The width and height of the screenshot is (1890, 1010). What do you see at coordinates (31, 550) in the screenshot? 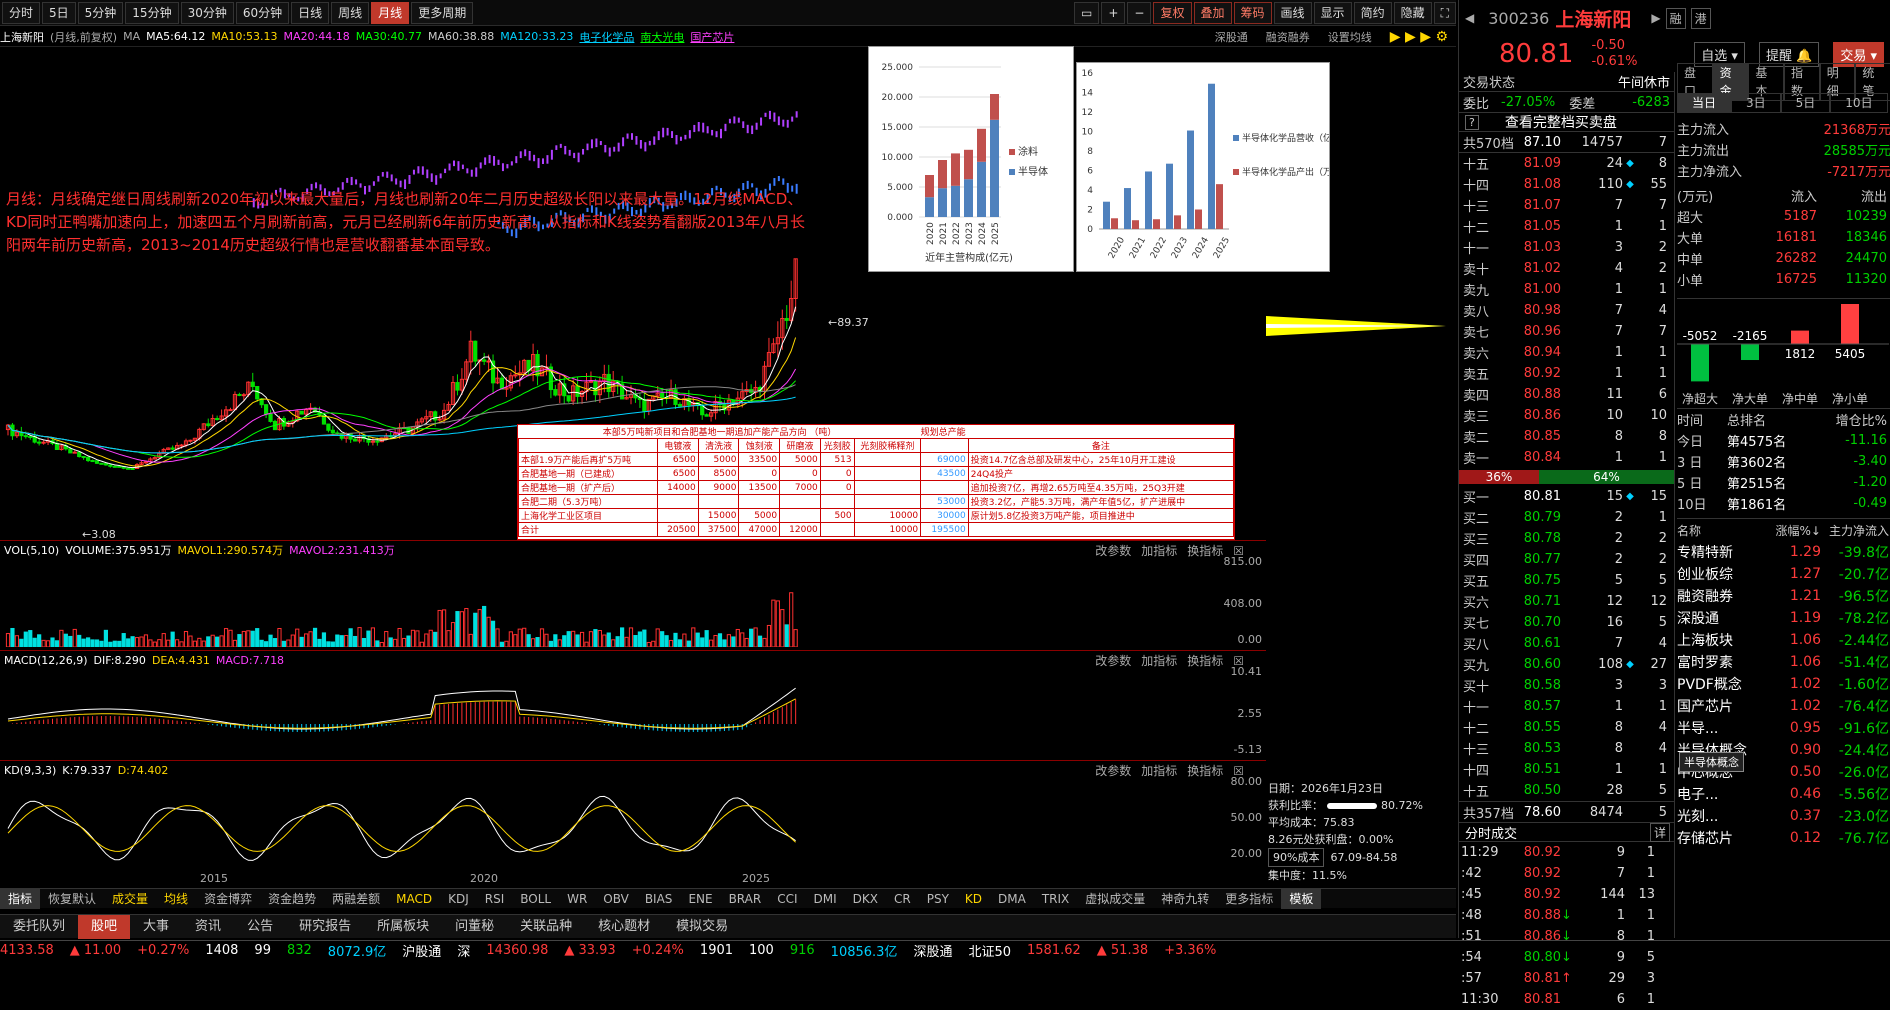
I see `vol-title: VOL(5,10)` at bounding box center [31, 550].